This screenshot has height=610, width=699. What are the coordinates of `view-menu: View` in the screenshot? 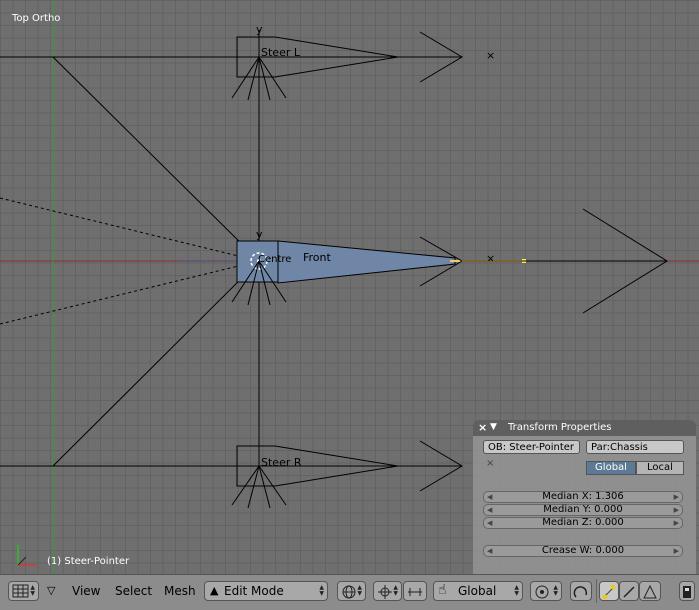 It's located at (86, 591).